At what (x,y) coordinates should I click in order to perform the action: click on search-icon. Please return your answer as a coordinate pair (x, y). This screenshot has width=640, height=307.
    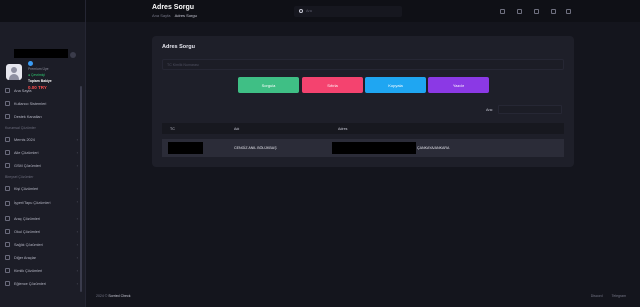
    Looking at the image, I should click on (301, 11).